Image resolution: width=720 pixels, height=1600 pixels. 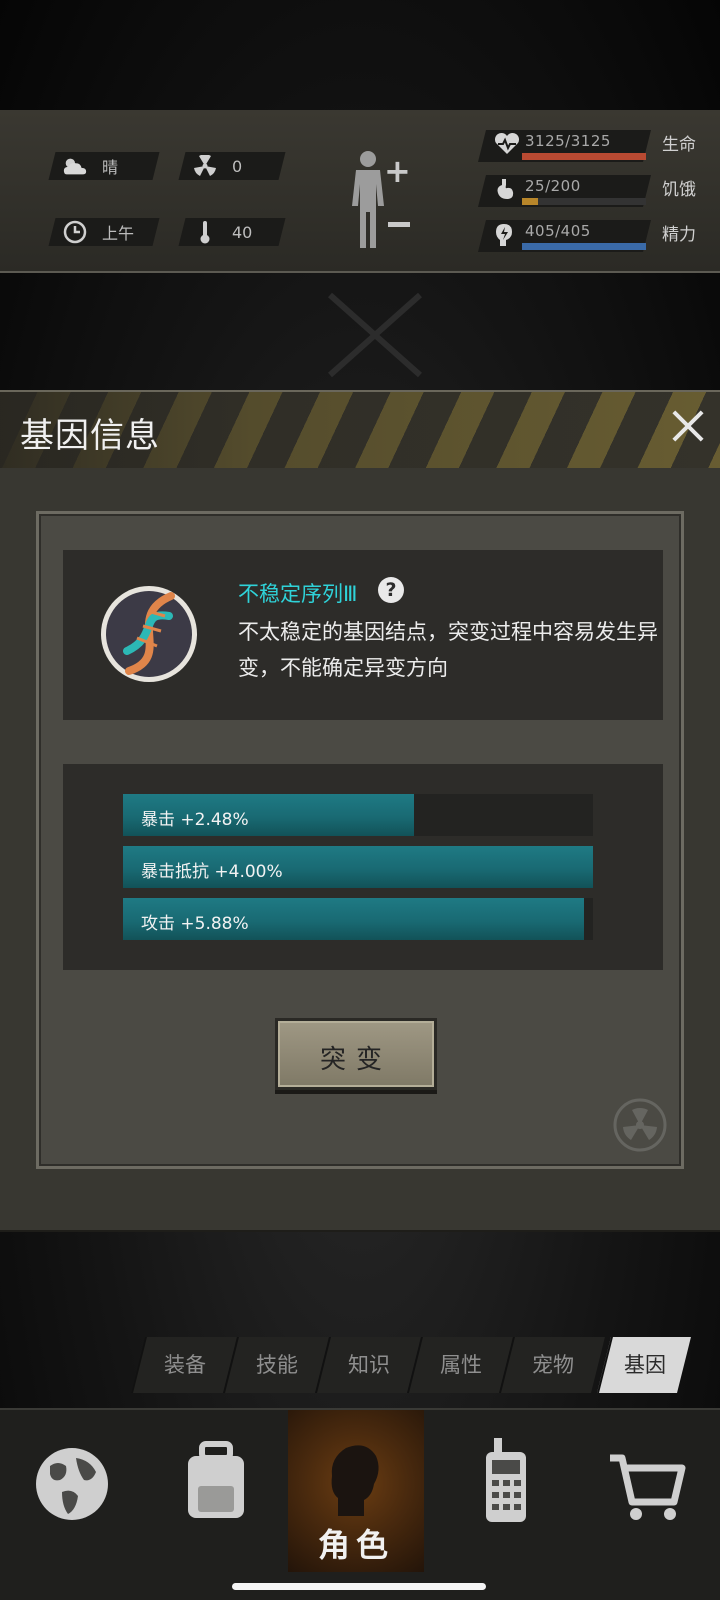 What do you see at coordinates (360, 430) in the screenshot?
I see `dialog-header: 基因信息` at bounding box center [360, 430].